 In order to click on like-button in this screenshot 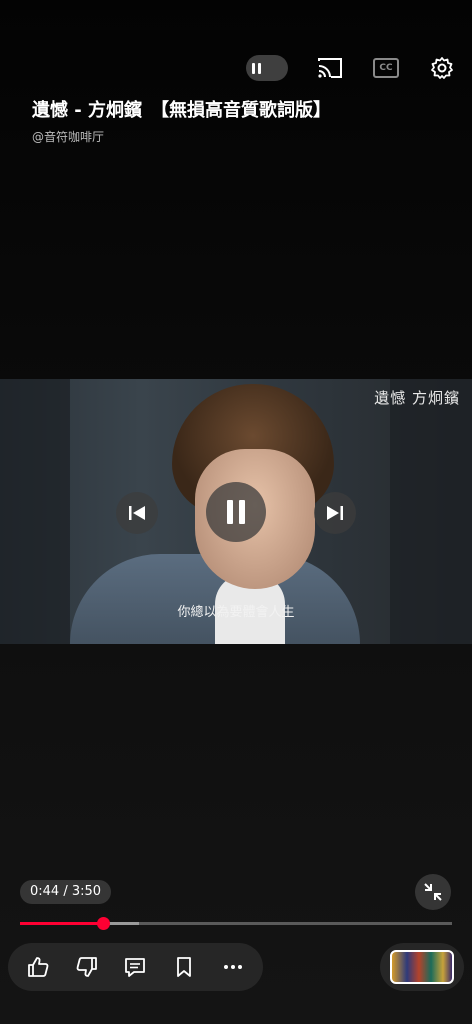, I will do `click(38, 967)`.